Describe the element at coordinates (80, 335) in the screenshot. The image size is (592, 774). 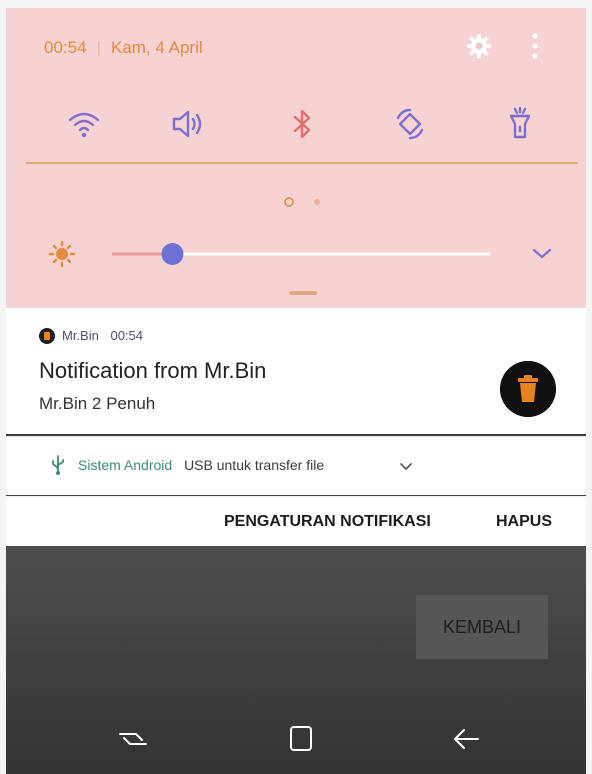
I see `notification-app-name: Mr.Bin` at that location.